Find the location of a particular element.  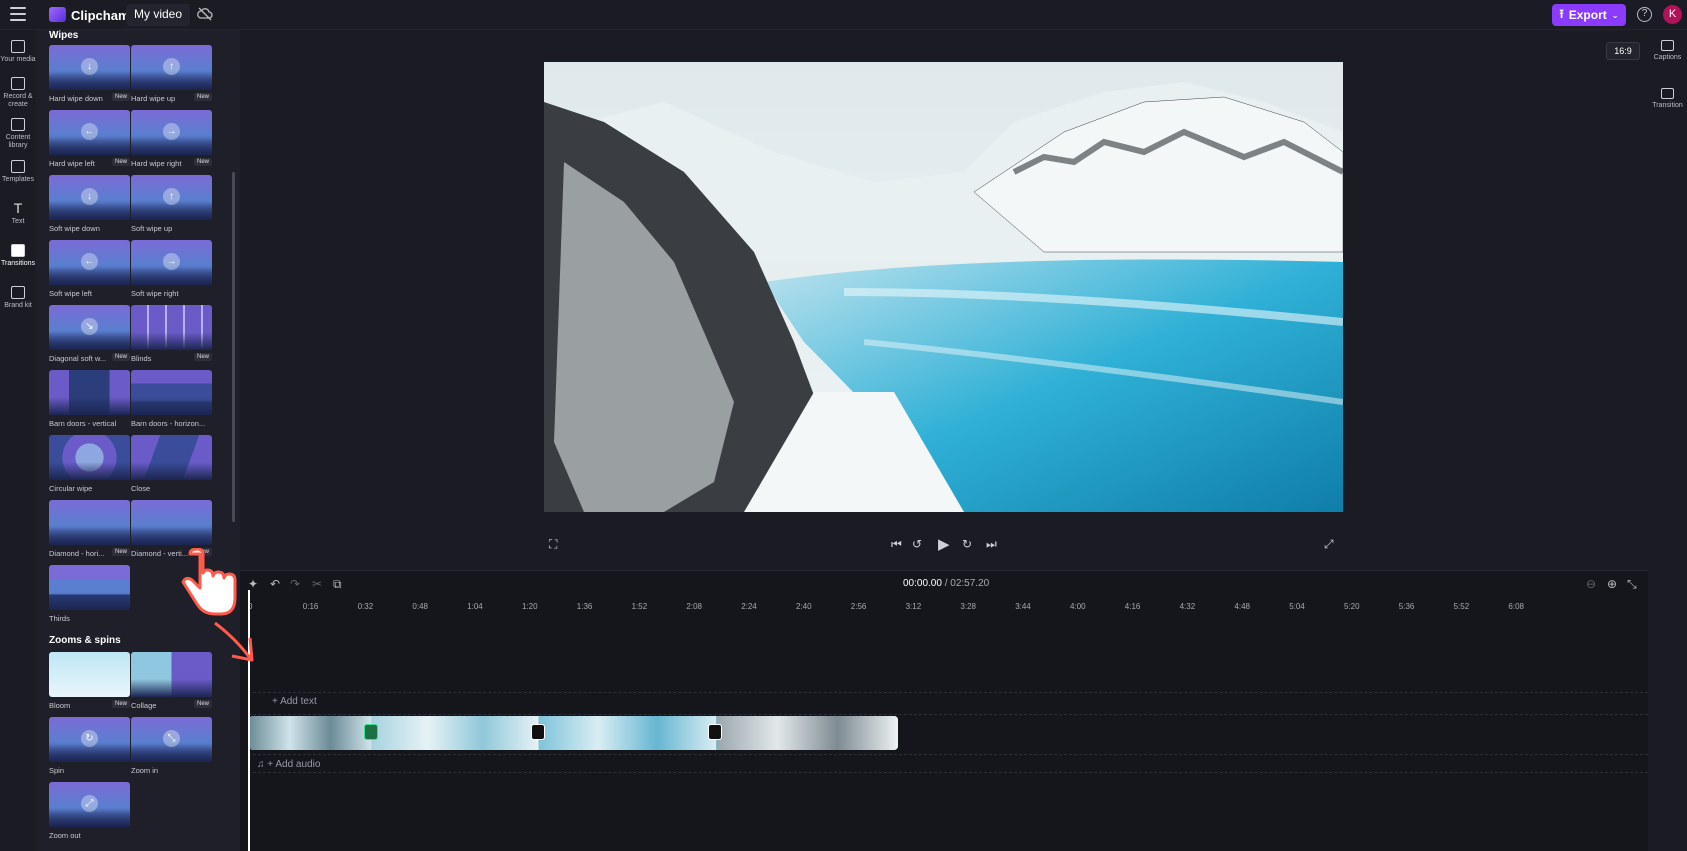

camera-icon is located at coordinates (18, 83).